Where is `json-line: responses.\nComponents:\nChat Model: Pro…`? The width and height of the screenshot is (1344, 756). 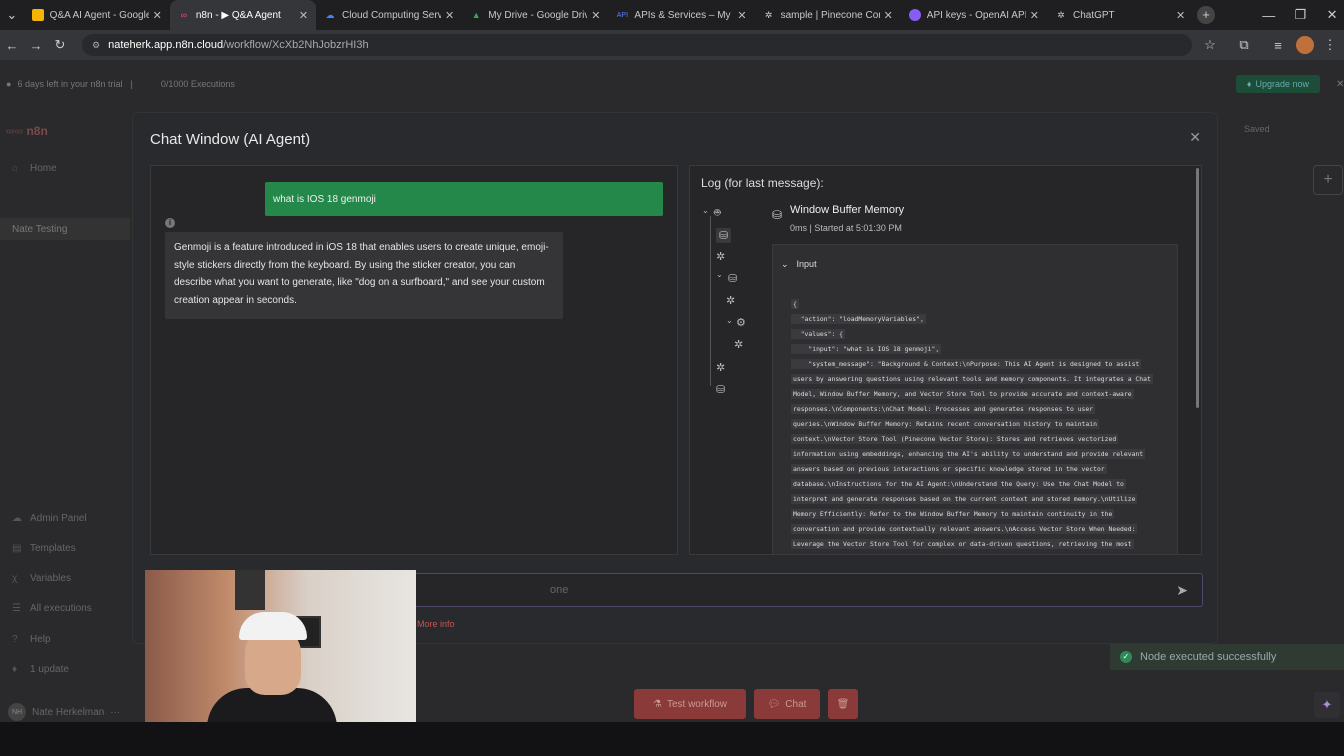
json-line: responses.\nComponents:\nChat Model: Pro… is located at coordinates (943, 409).